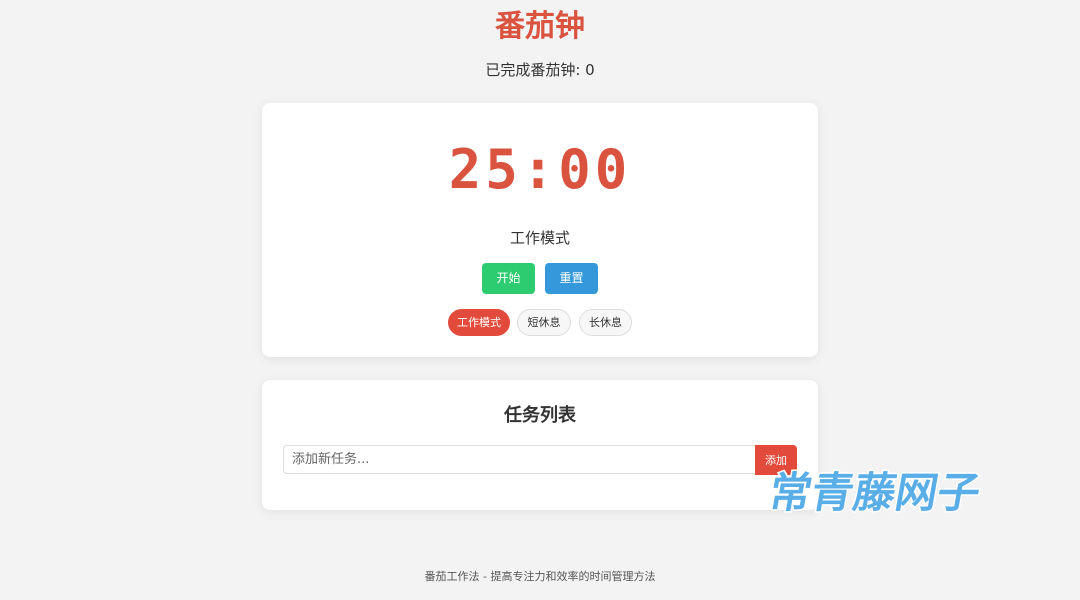 The height and width of the screenshot is (600, 1080). What do you see at coordinates (540, 26) in the screenshot?
I see `page-title: 番茄钟` at bounding box center [540, 26].